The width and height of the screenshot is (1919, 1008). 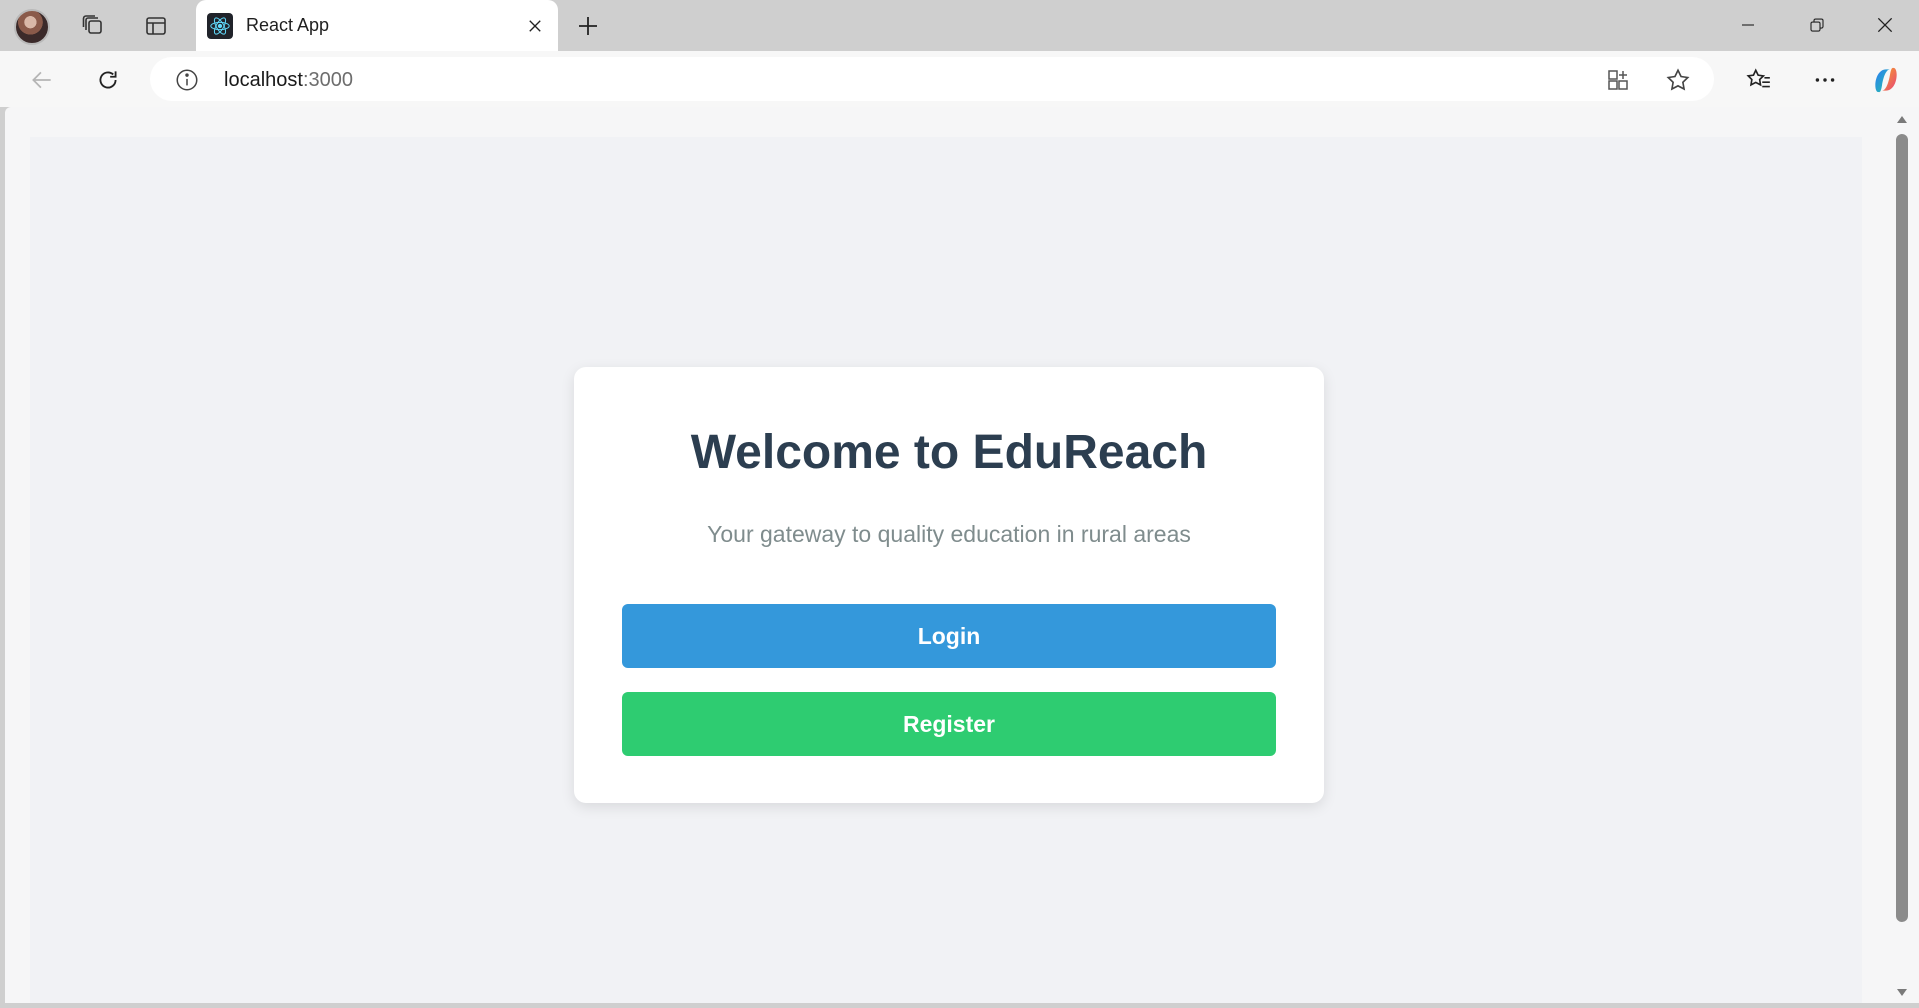 I want to click on close-window-icon, so click(x=1885, y=25).